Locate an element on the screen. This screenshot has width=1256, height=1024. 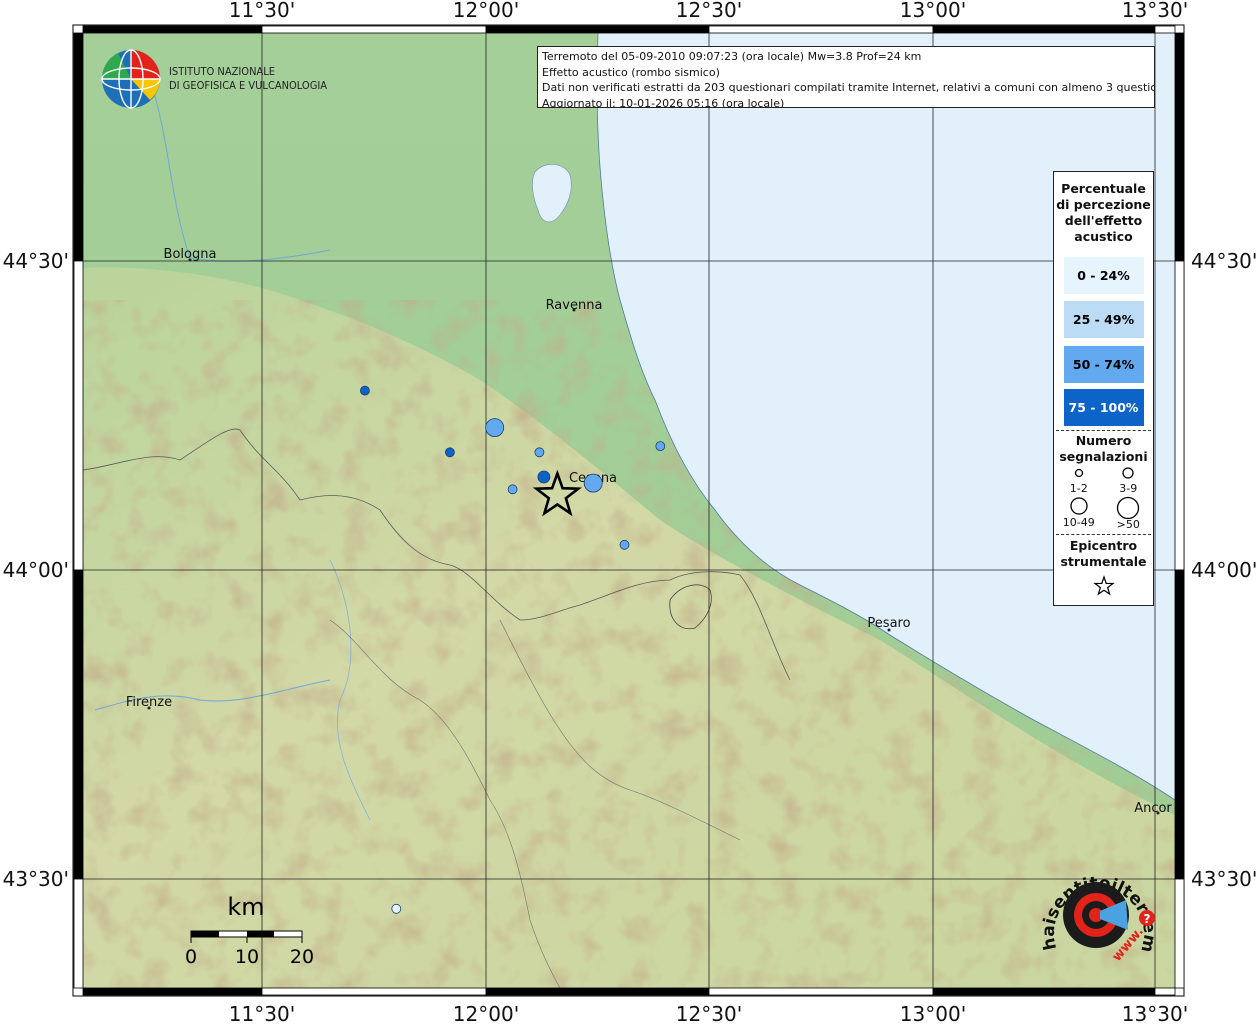
institute-name: DI GEOFISICA E VULCANOLOGIA is located at coordinates (248, 85).